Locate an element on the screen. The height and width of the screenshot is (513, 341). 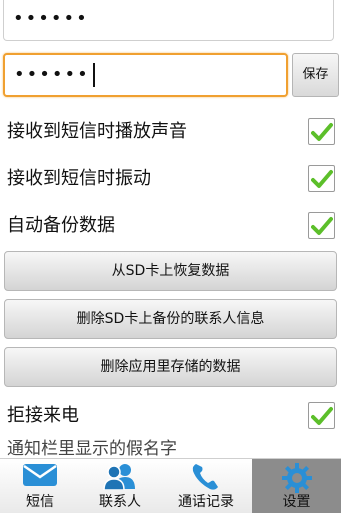
tab-sms: 短信 is located at coordinates (40, 486).